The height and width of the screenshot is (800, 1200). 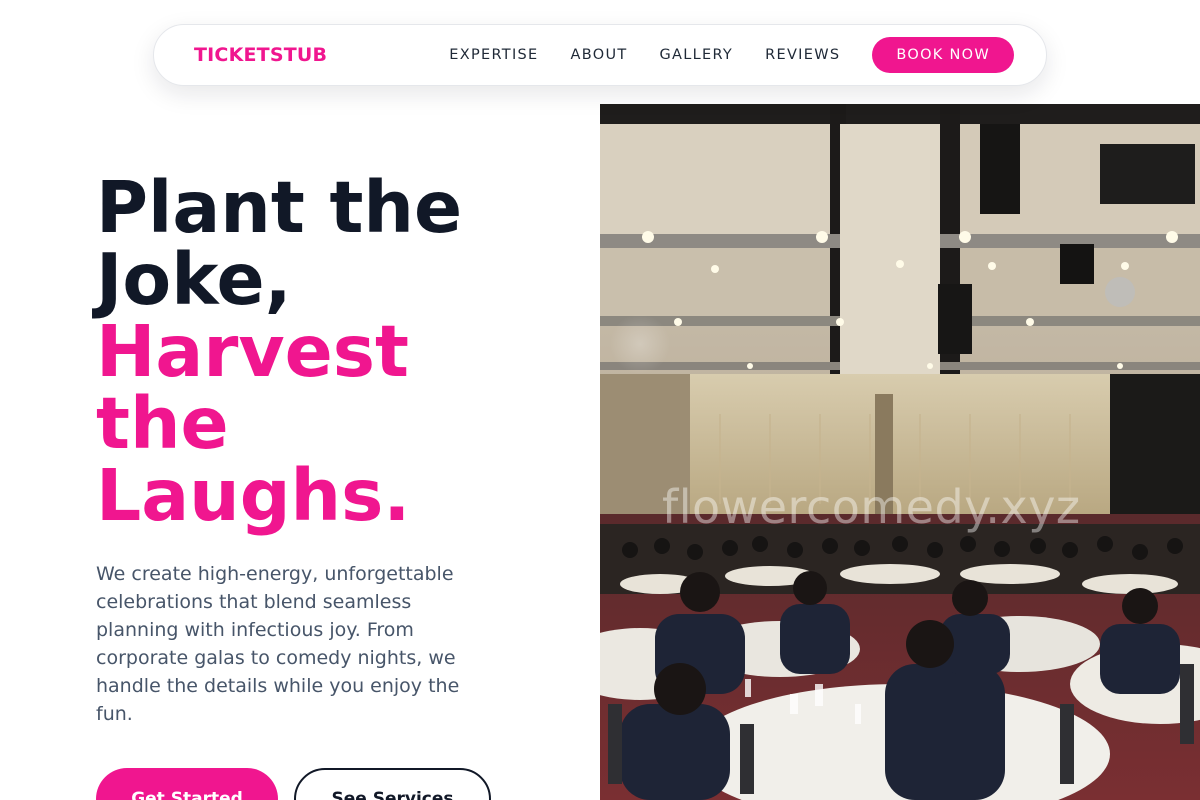 I want to click on hero-title-line: Plant the, so click(x=279, y=207).